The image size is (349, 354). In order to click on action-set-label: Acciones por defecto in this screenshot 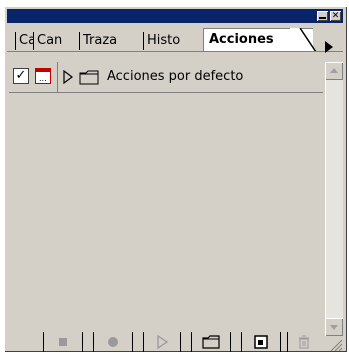, I will do `click(175, 76)`.